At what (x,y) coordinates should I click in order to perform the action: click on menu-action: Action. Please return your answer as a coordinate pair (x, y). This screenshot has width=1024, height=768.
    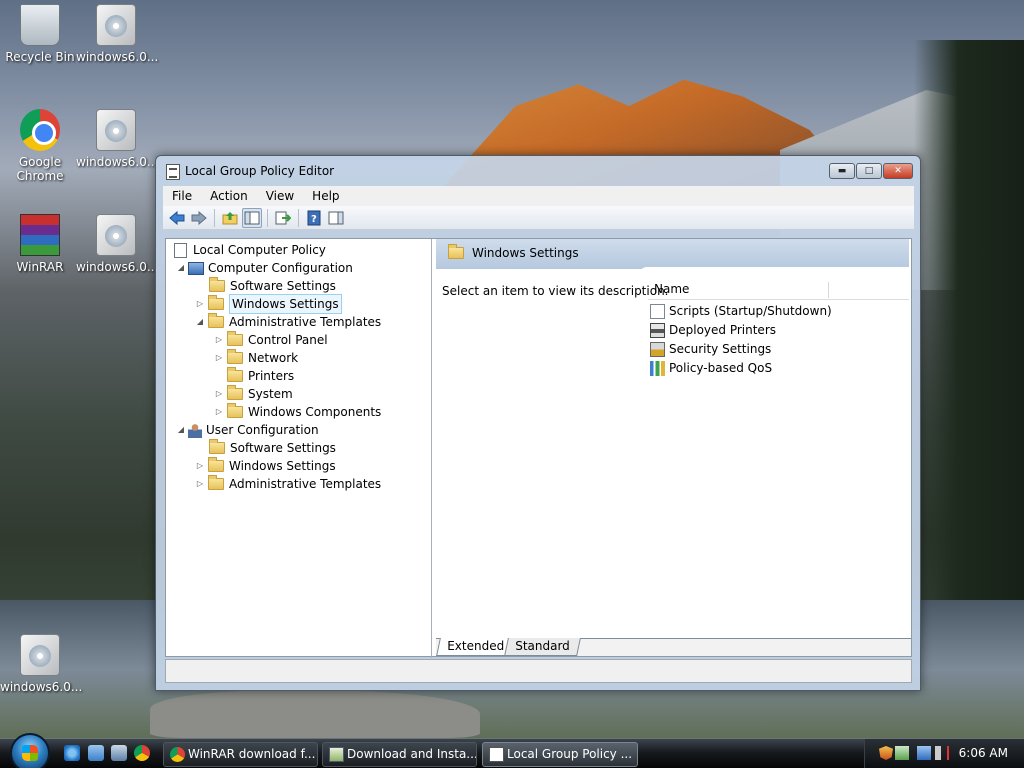
    Looking at the image, I should click on (229, 196).